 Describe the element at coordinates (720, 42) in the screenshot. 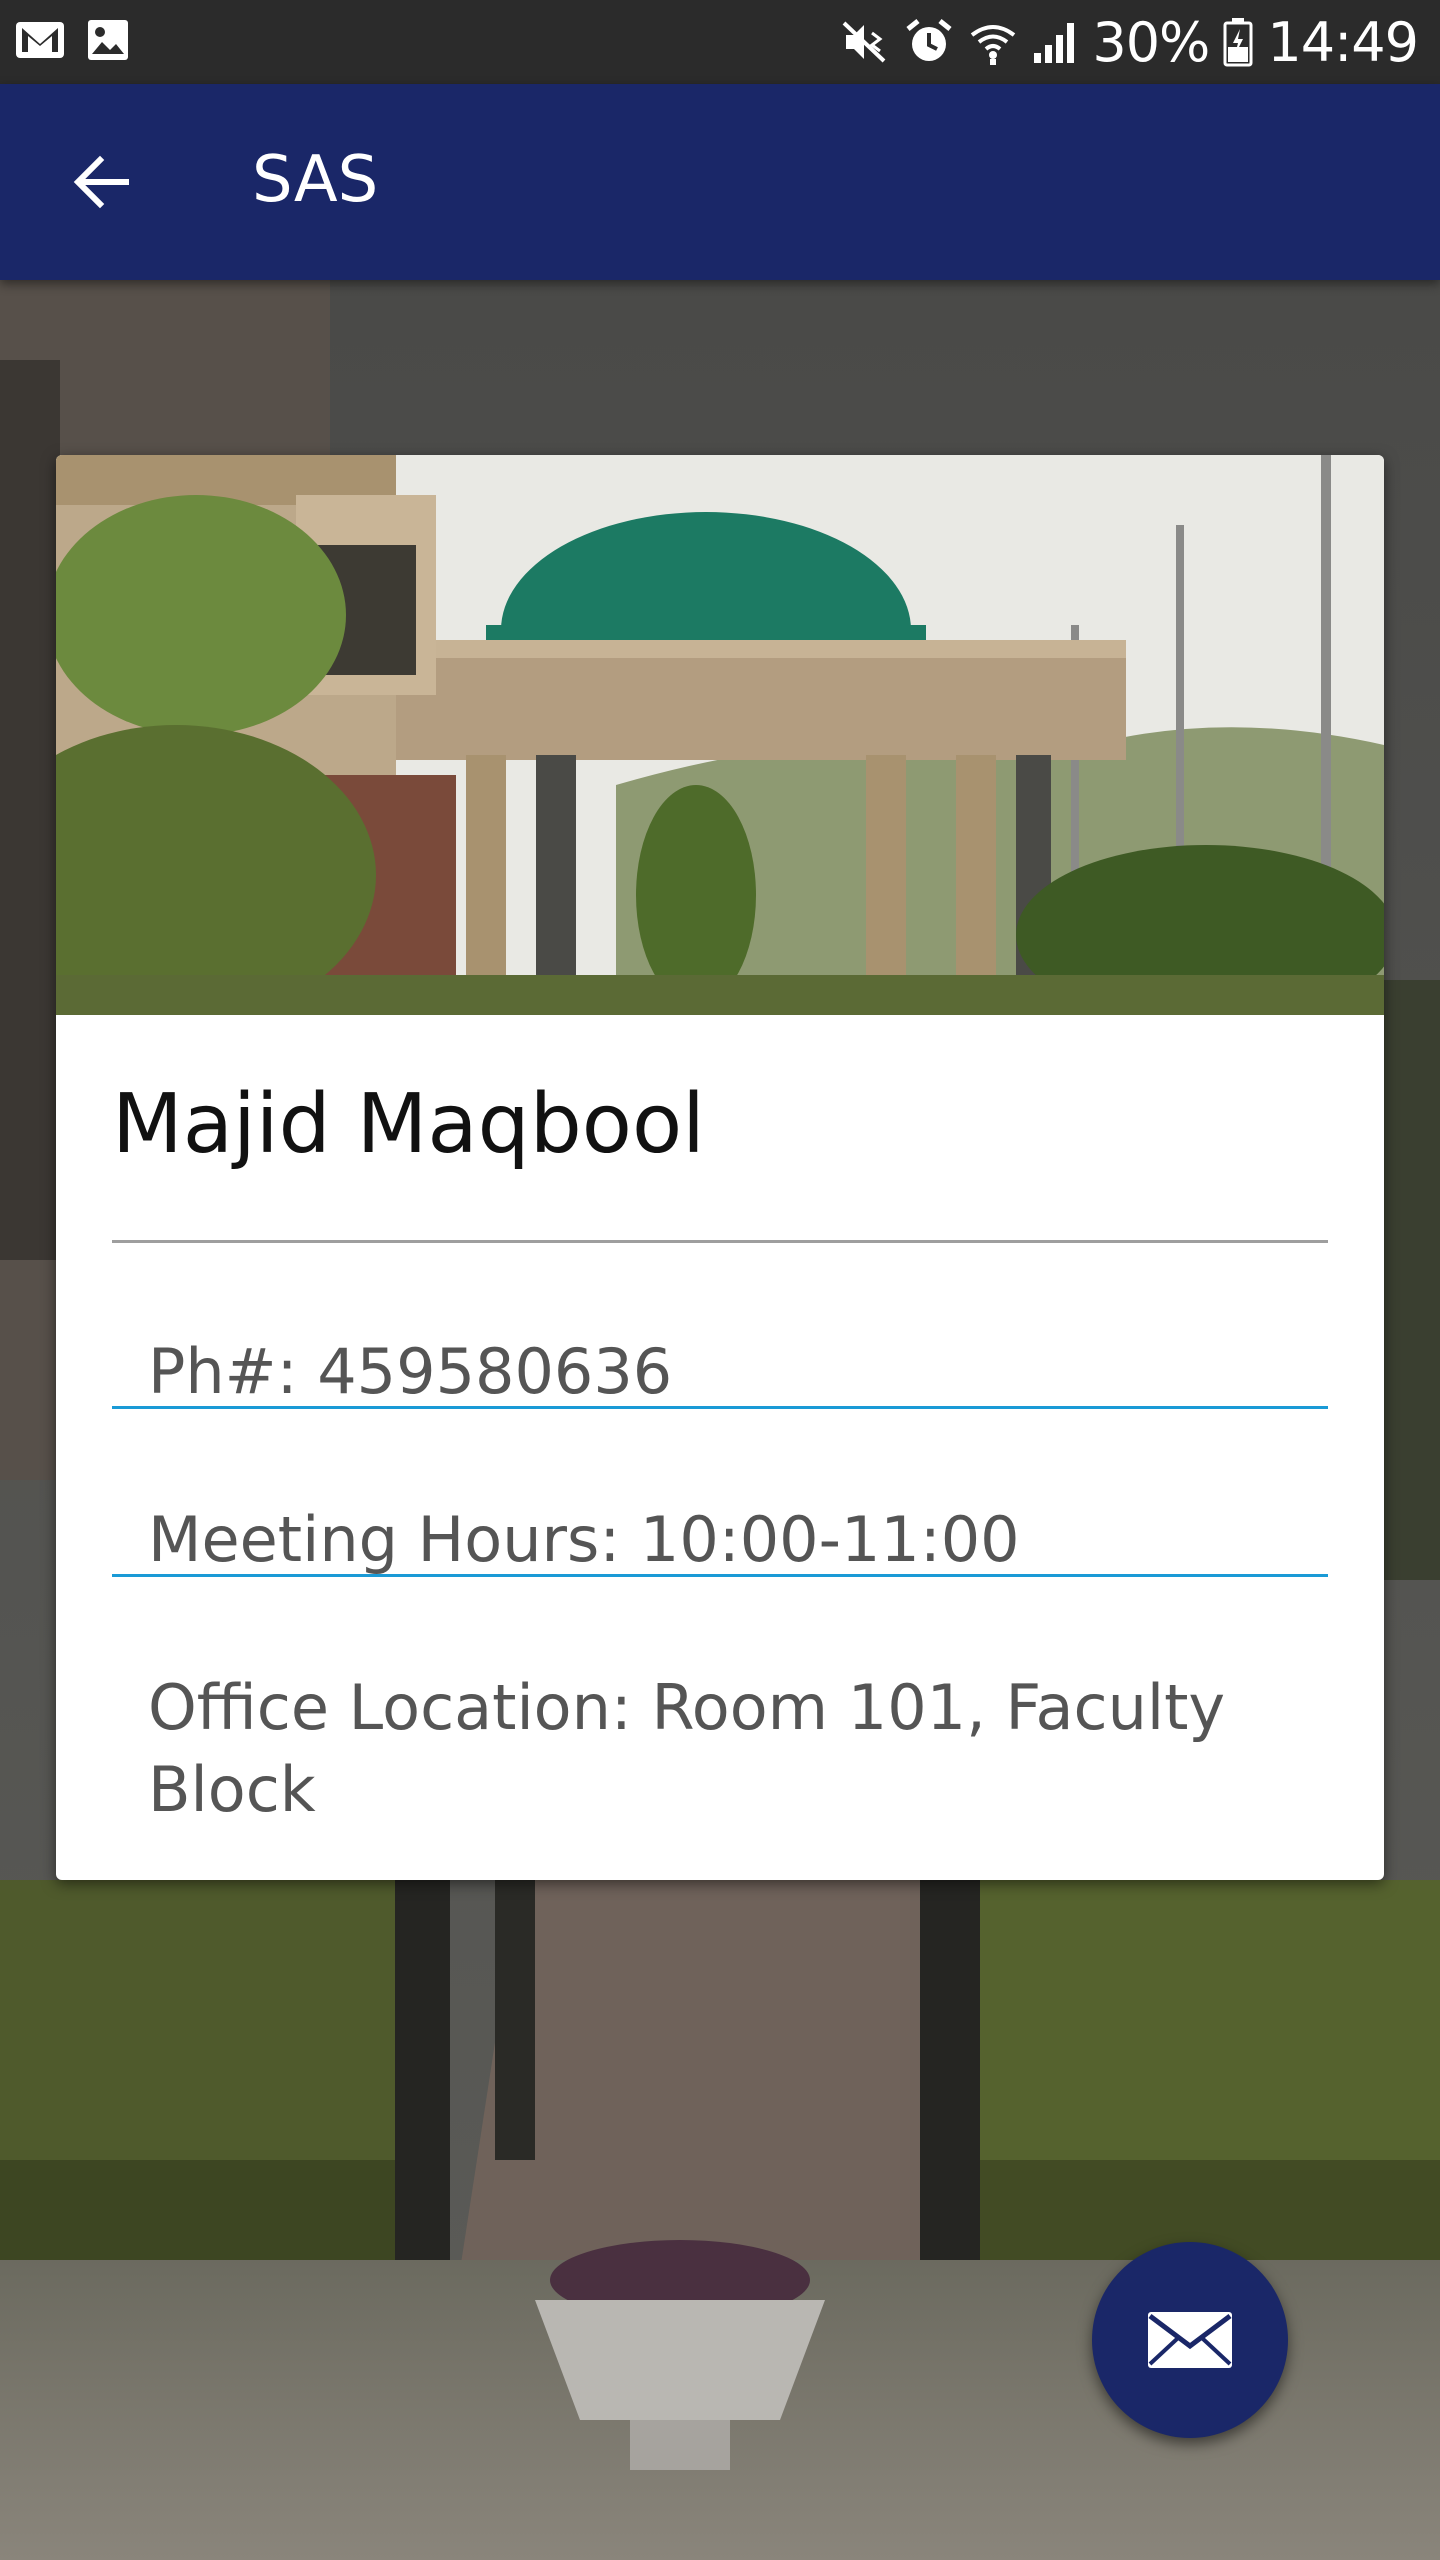

I see `status-bar: 30% 14:49` at that location.